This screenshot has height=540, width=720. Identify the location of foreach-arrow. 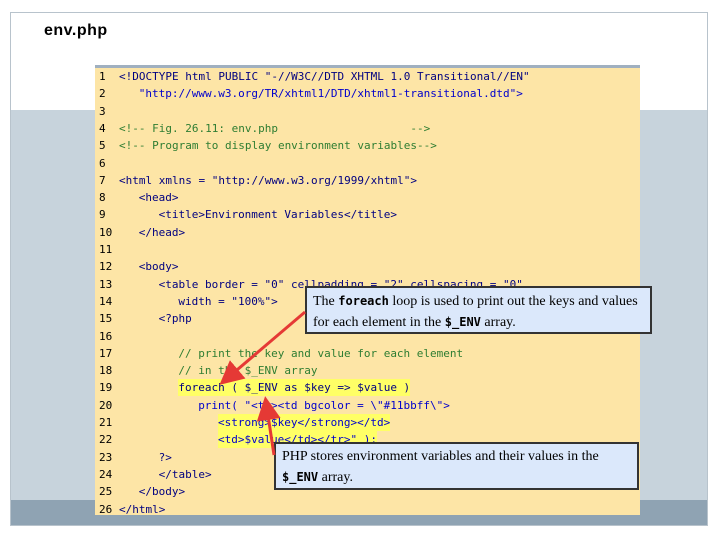
(262, 347).